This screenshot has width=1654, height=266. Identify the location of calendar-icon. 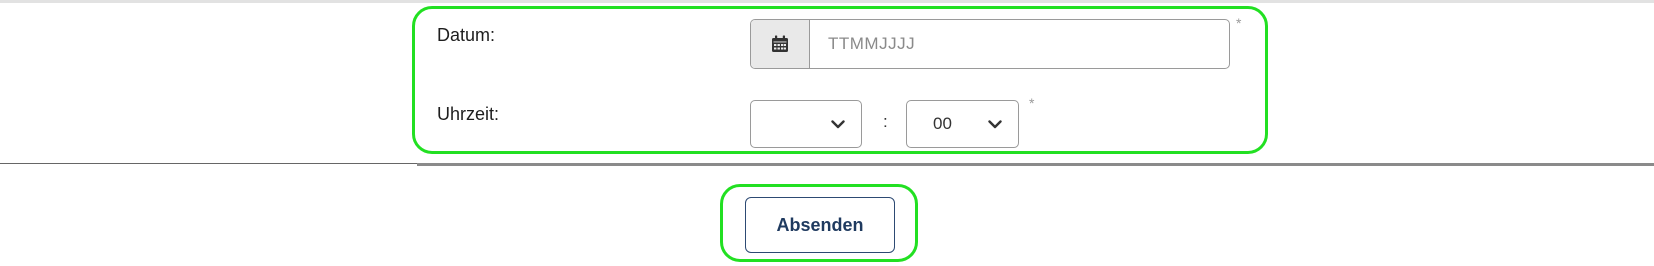
(780, 43).